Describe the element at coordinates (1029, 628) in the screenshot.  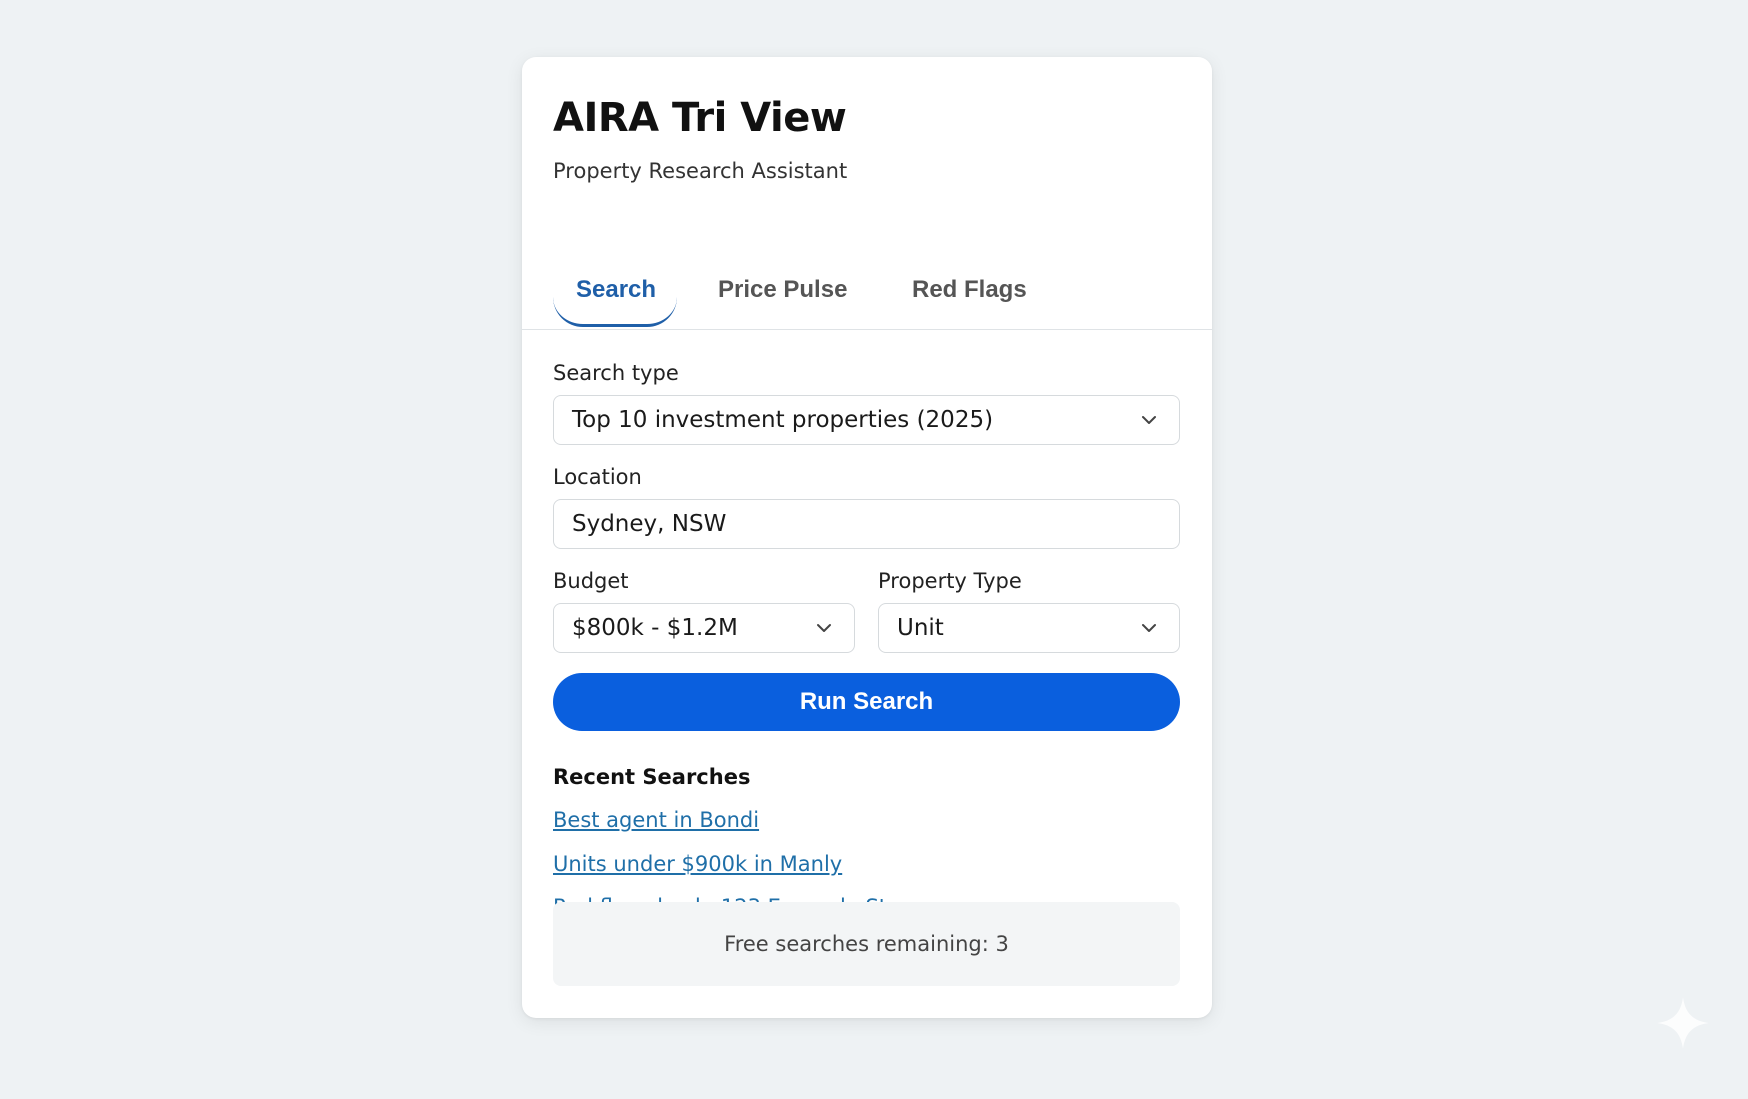
I see `property-type-select: Unit` at that location.